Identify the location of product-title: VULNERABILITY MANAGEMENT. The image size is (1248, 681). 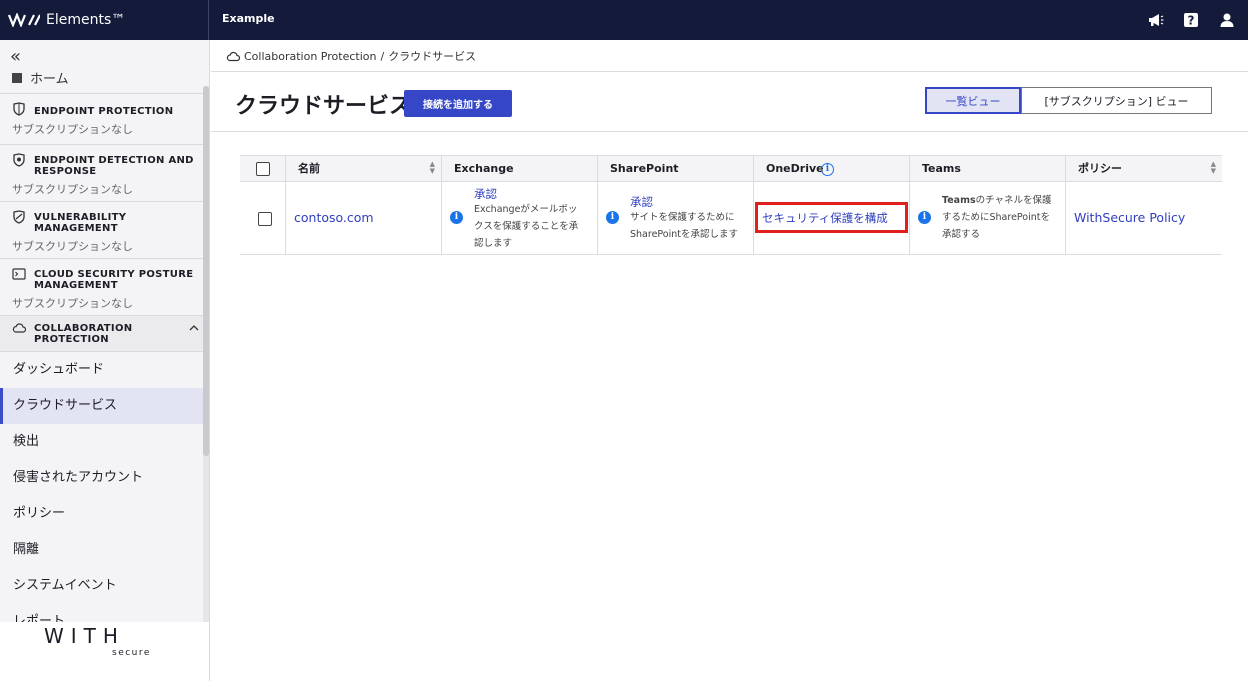
(80, 223).